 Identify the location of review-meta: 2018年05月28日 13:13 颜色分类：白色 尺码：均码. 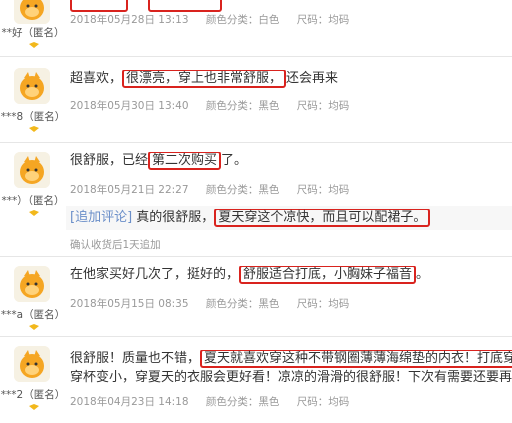
(216, 19).